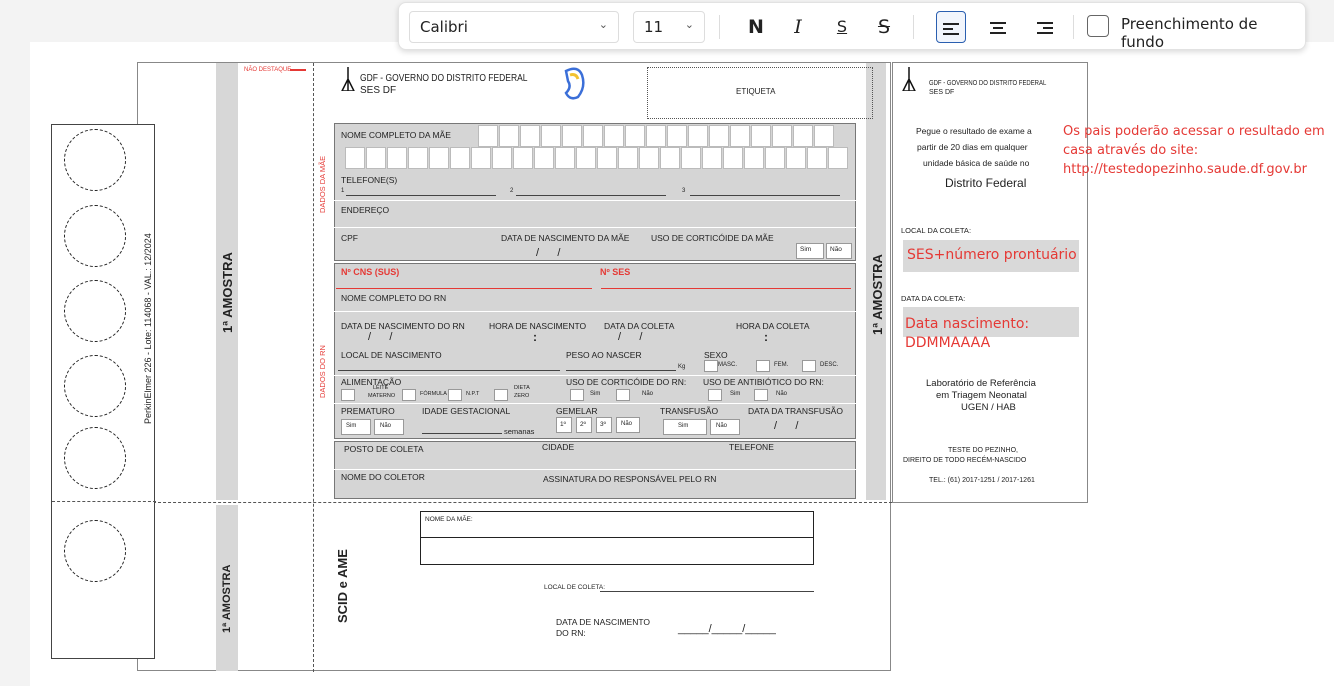  I want to click on tel1-line, so click(421, 195).